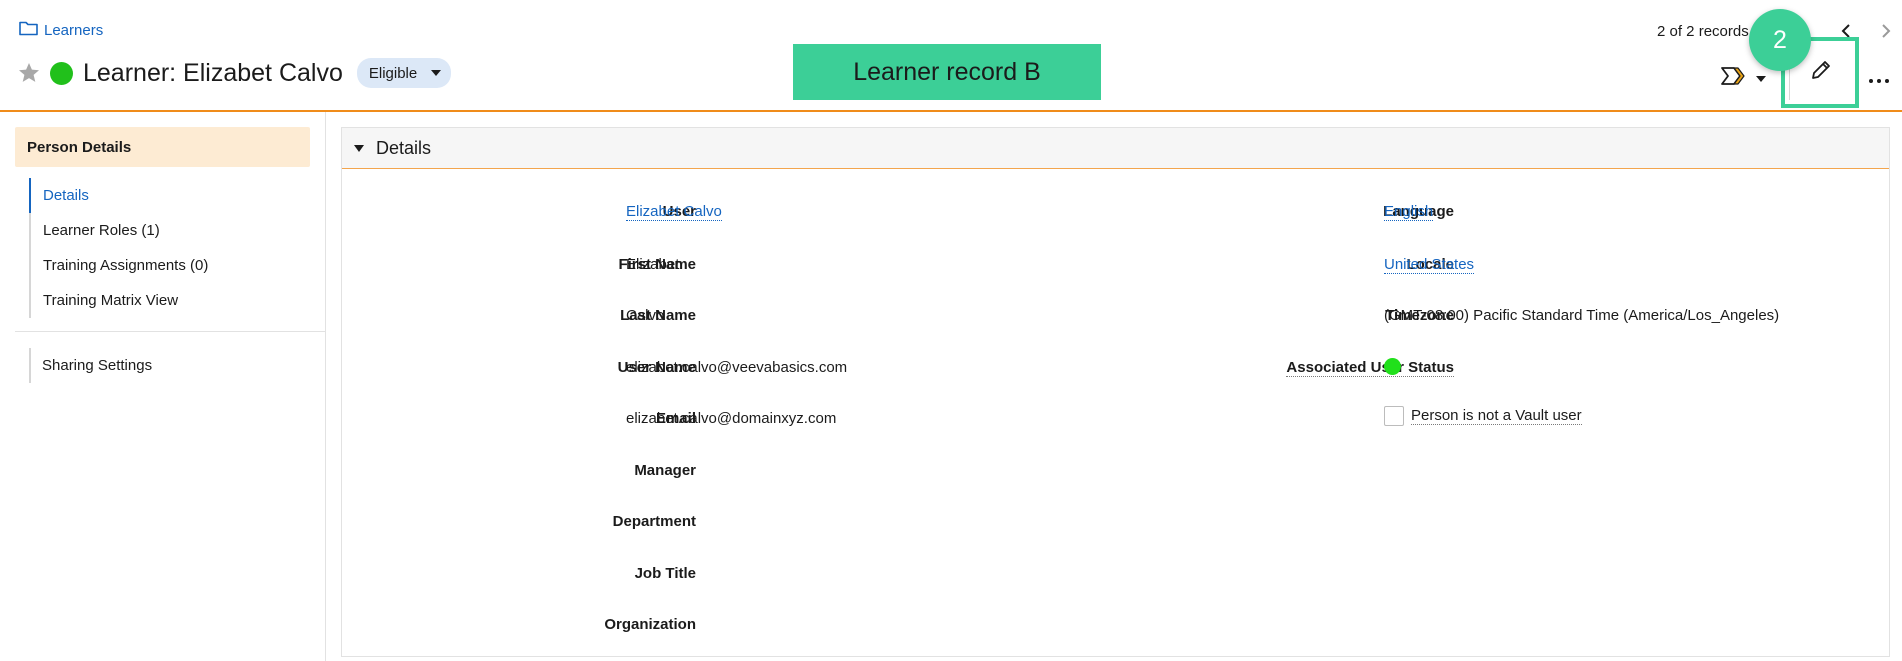 This screenshot has width=1902, height=661. Describe the element at coordinates (213, 72) in the screenshot. I see `page-title: Learner: Elizabet Calvo` at that location.